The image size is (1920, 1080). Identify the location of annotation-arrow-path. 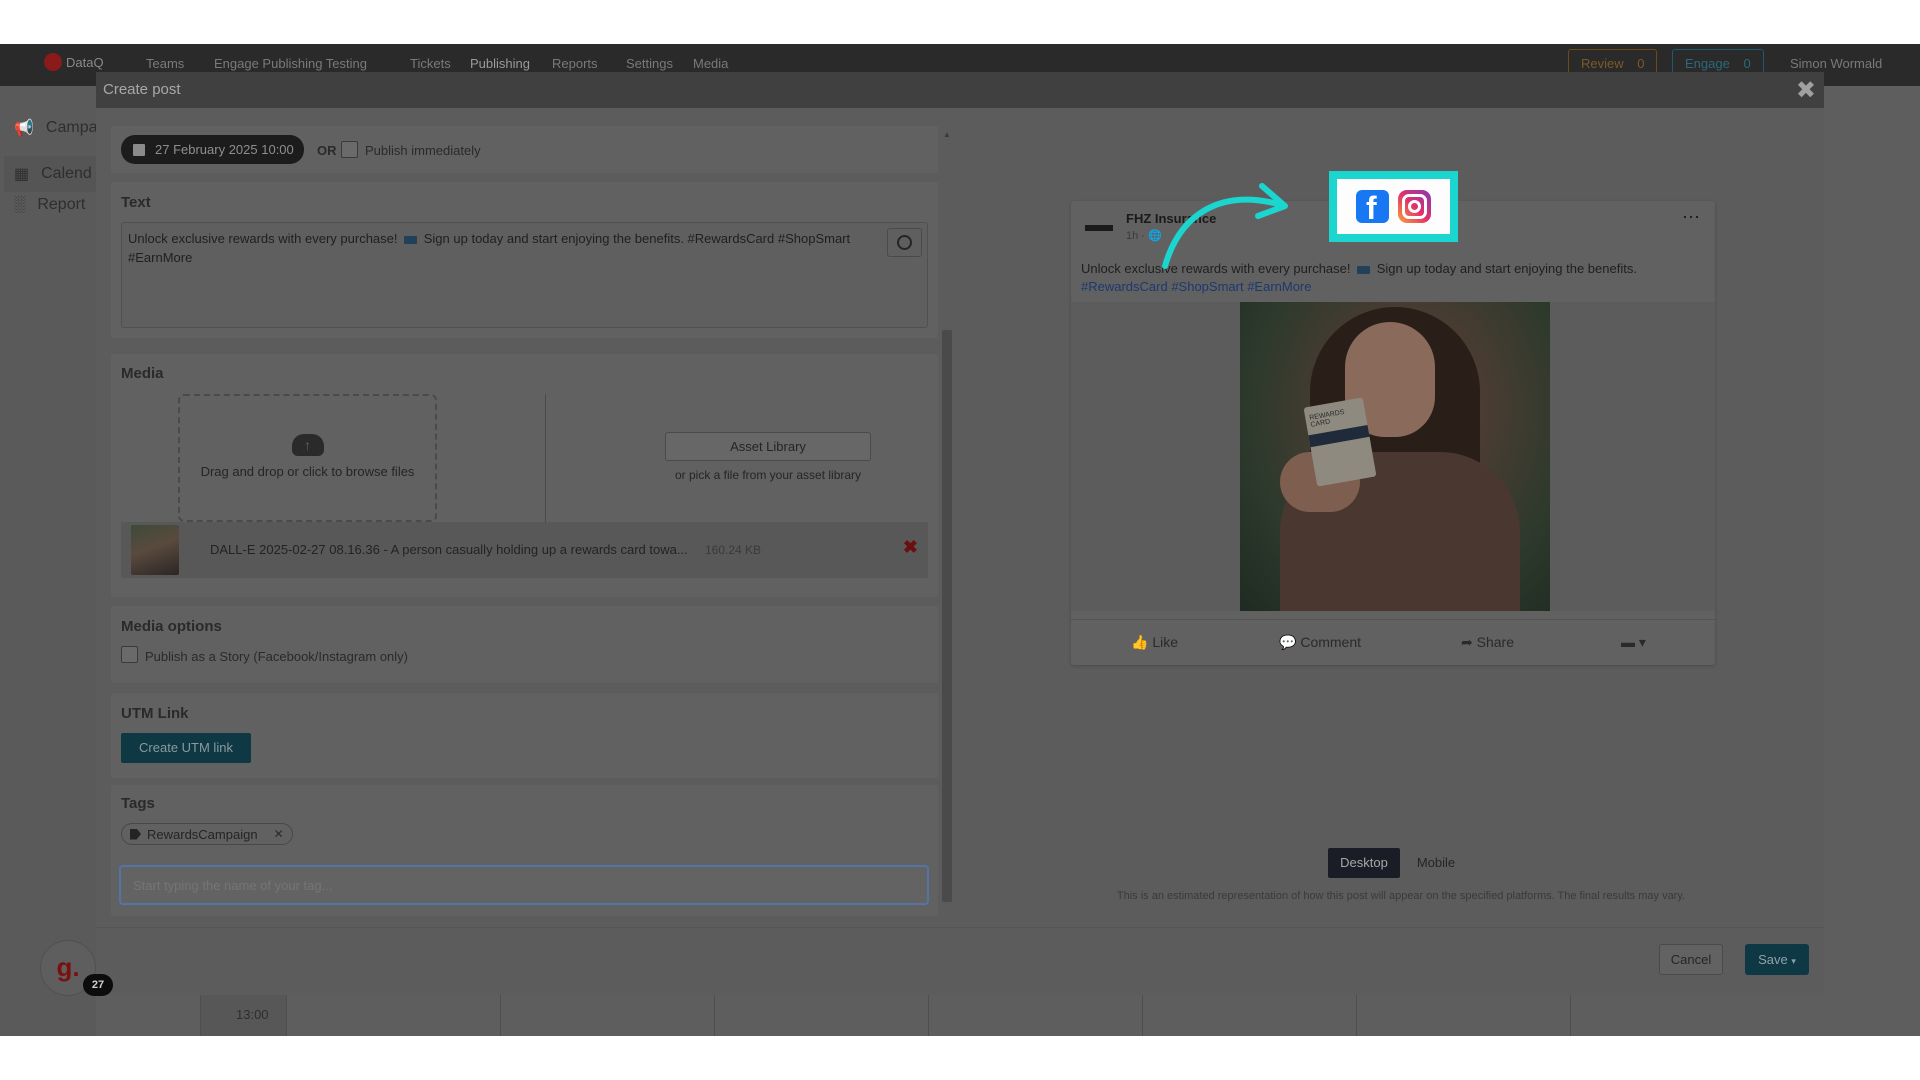
(1221, 232).